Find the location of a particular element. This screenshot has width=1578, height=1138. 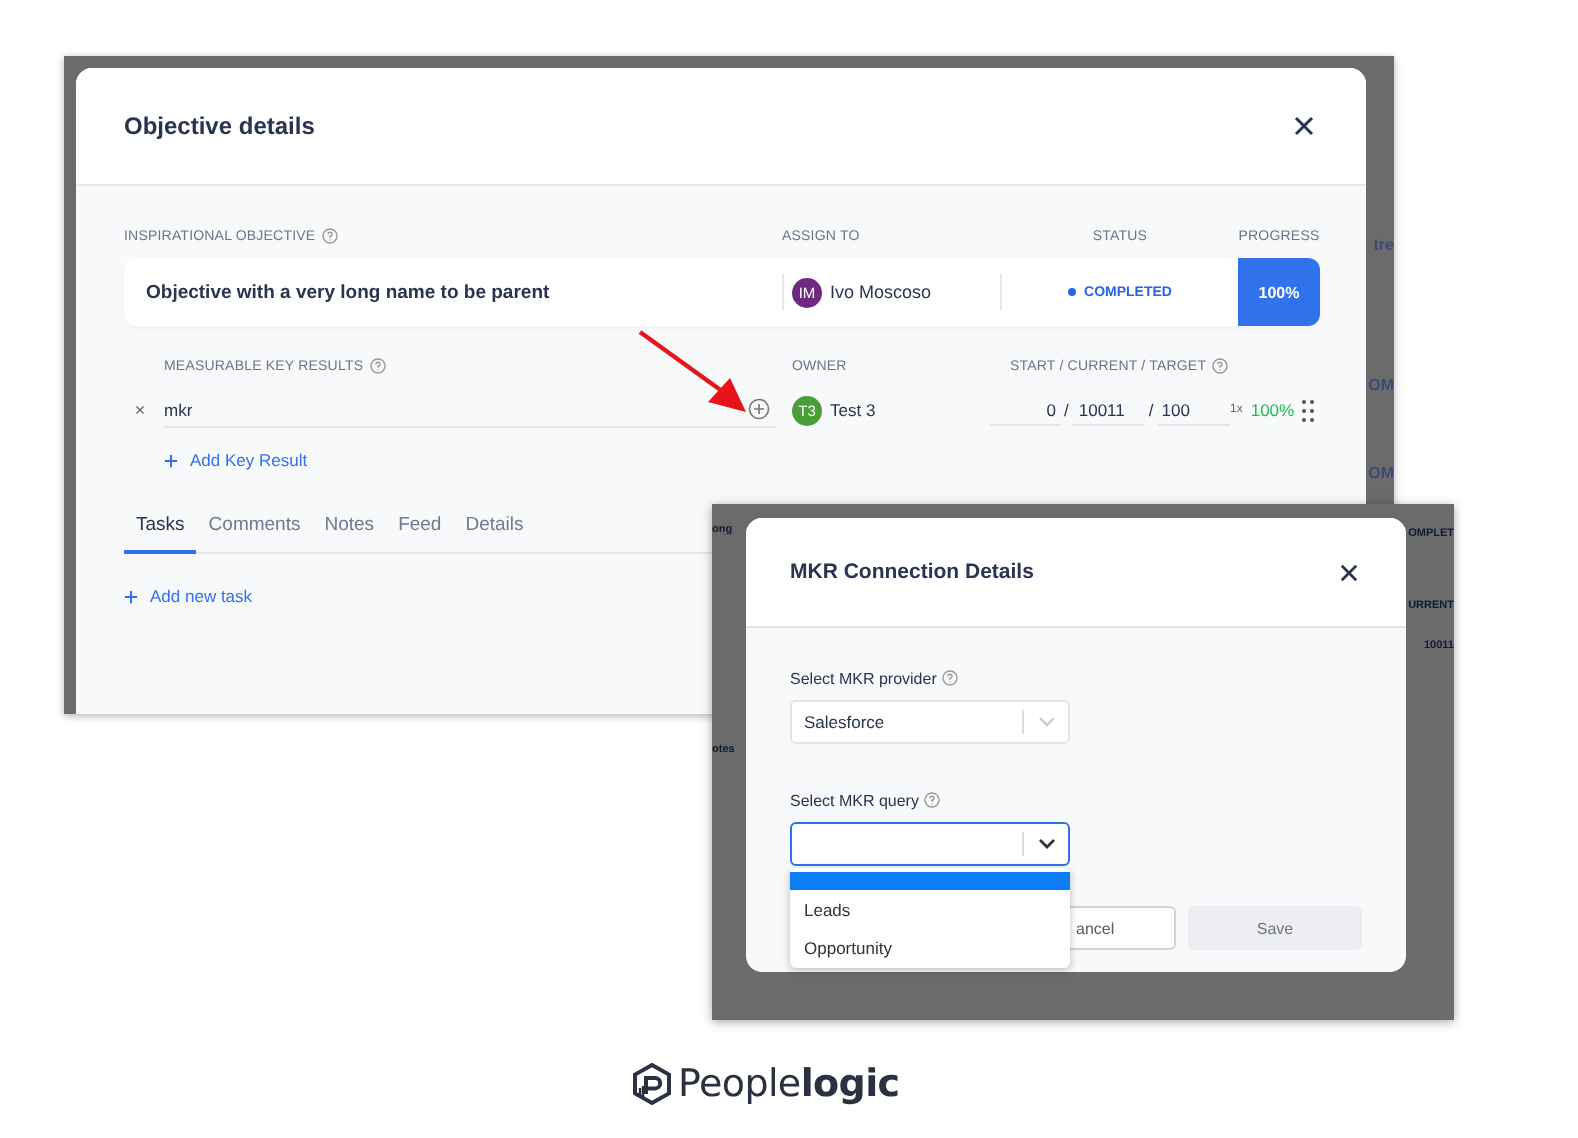

add-circle-icon is located at coordinates (759, 409).